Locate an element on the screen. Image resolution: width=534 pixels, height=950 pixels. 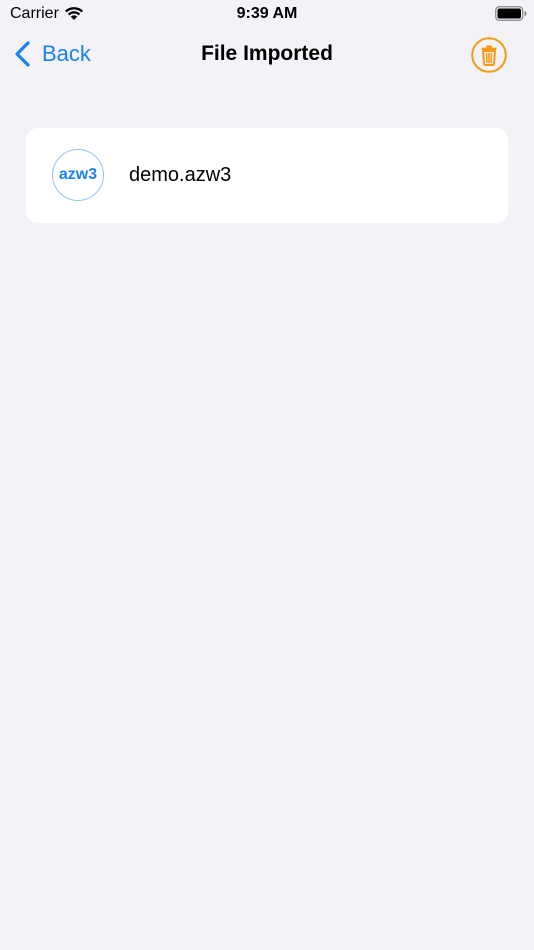
file-type-badge: azw3 is located at coordinates (78, 175).